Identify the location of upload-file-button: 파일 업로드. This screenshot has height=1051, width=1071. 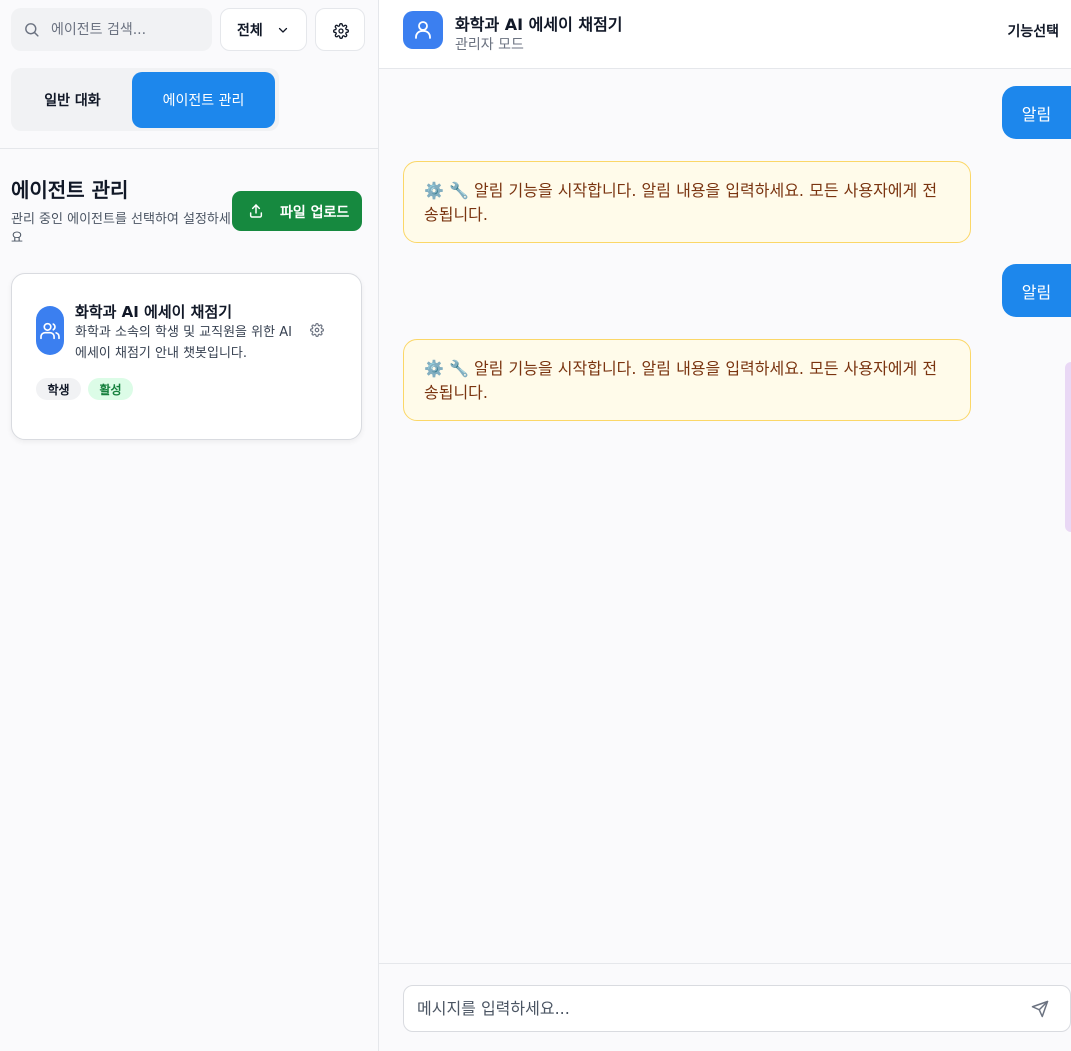
(297, 211).